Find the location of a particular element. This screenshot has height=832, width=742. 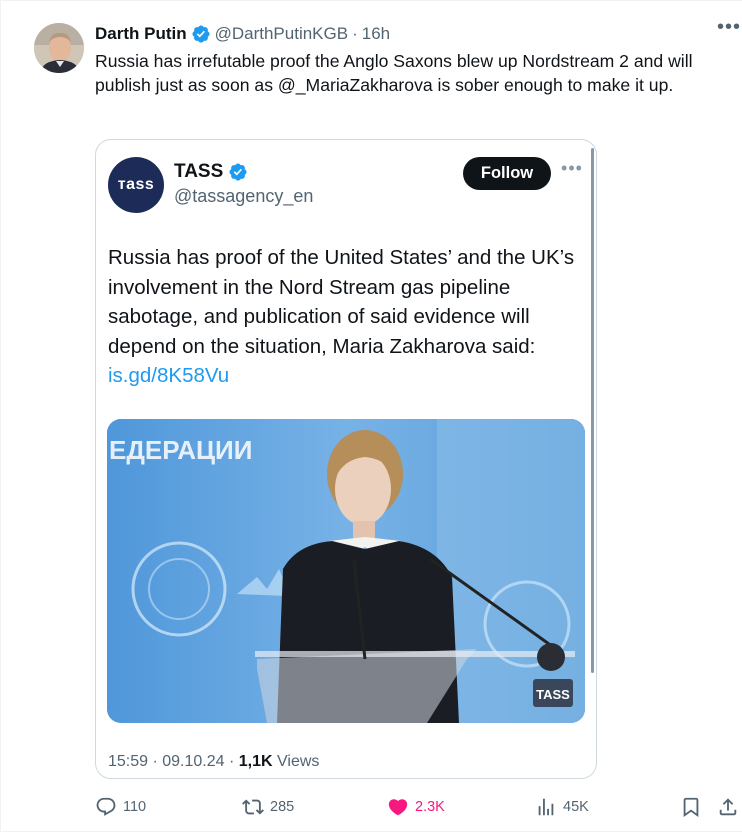

verified-badge-icon is located at coordinates (201, 34).